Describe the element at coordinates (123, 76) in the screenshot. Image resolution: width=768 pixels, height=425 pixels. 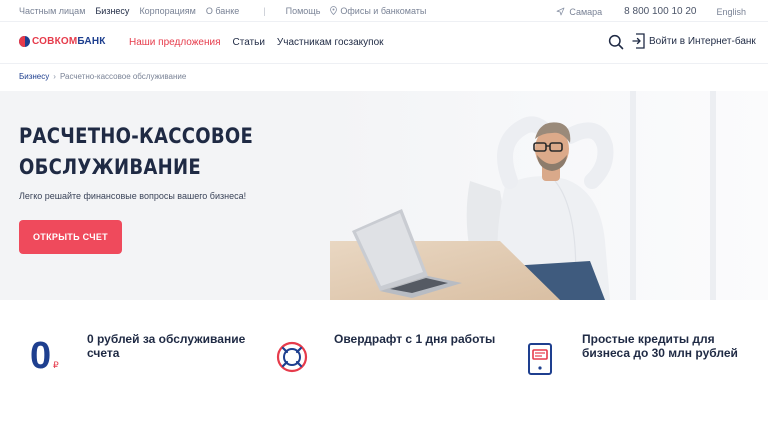
I see `breadcrumb-current: Расчетно-кассовое обслуживание` at that location.